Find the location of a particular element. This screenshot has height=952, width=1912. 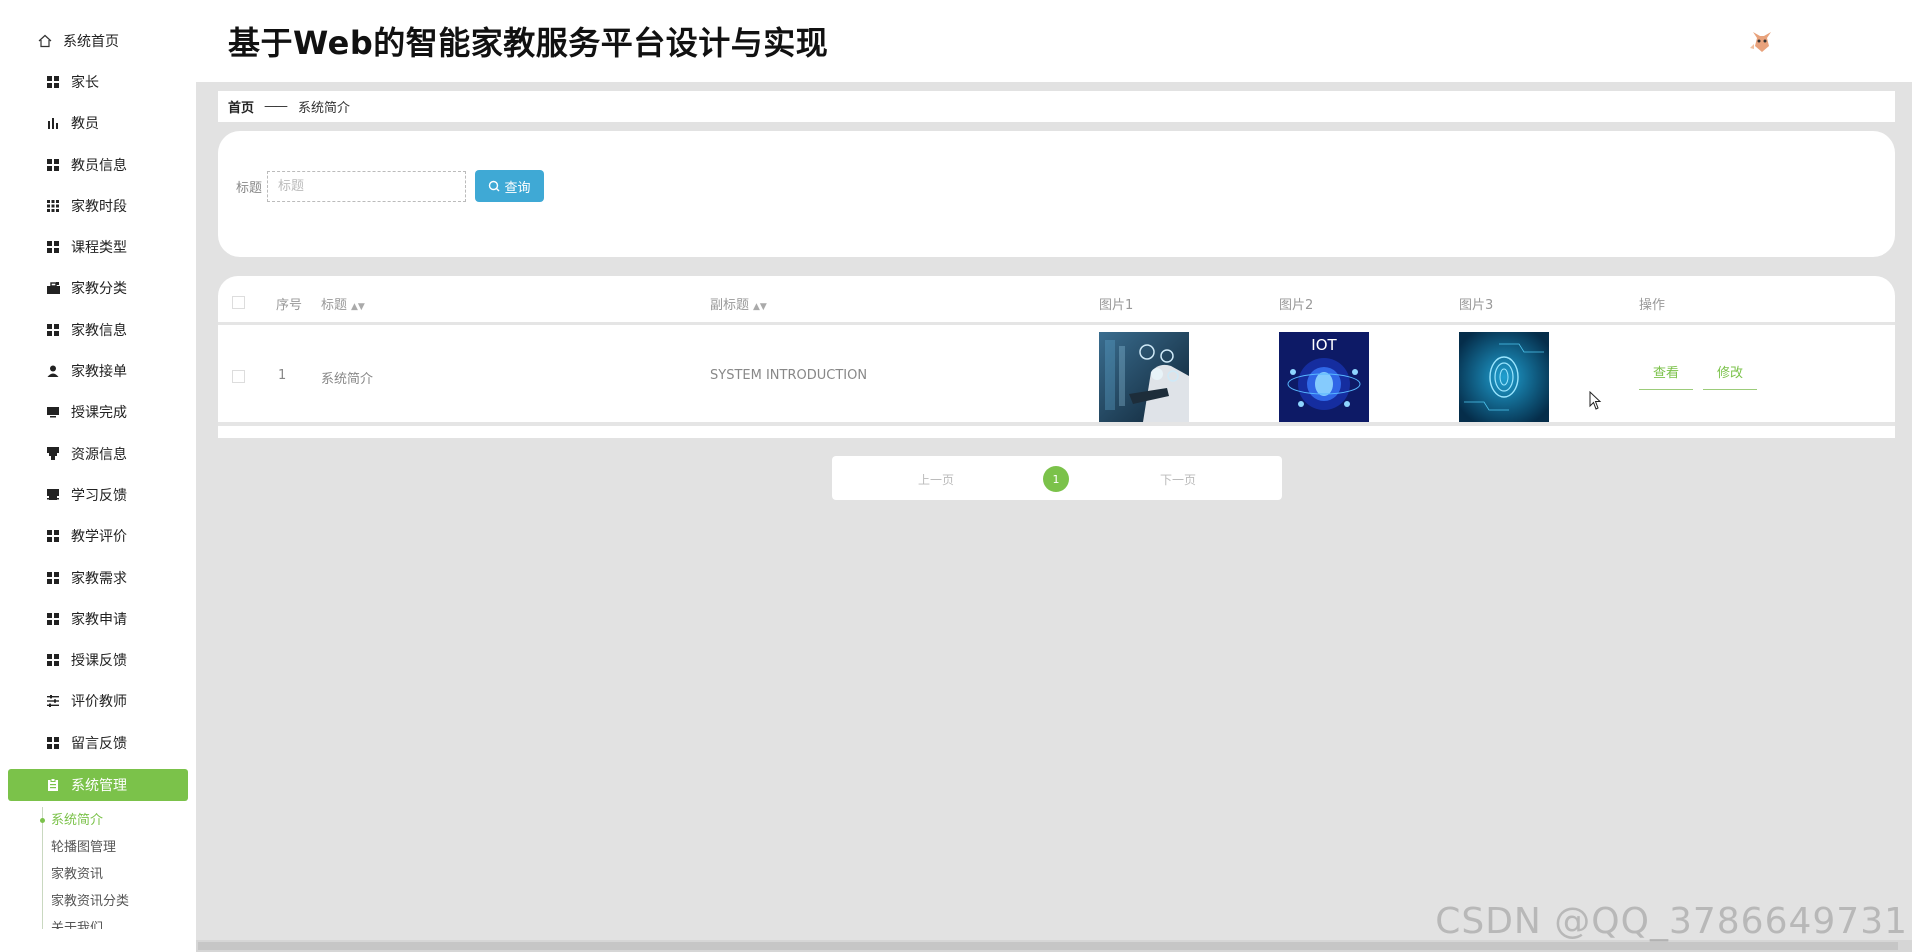

sidebar-item-home: 系统首页 is located at coordinates (98, 40).